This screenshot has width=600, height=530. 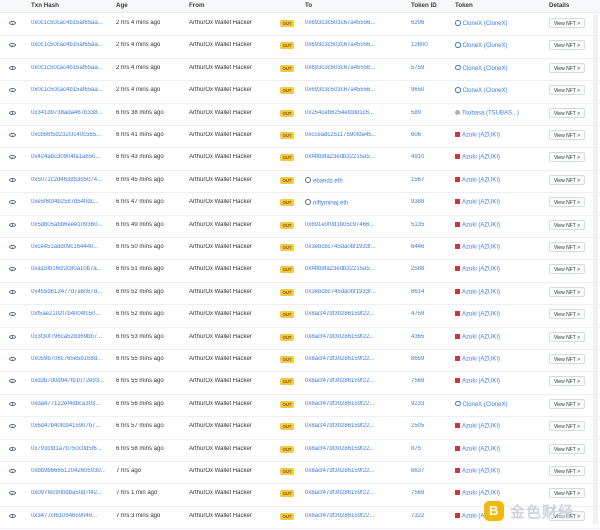 I want to click on token-id-link: 6206, so click(x=417, y=23).